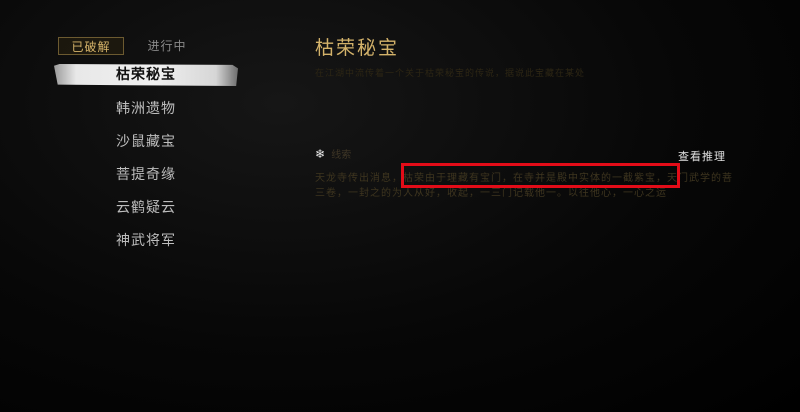 The width and height of the screenshot is (800, 412). Describe the element at coordinates (357, 48) in the screenshot. I see `detail-title: 枯荣秘宝` at that location.